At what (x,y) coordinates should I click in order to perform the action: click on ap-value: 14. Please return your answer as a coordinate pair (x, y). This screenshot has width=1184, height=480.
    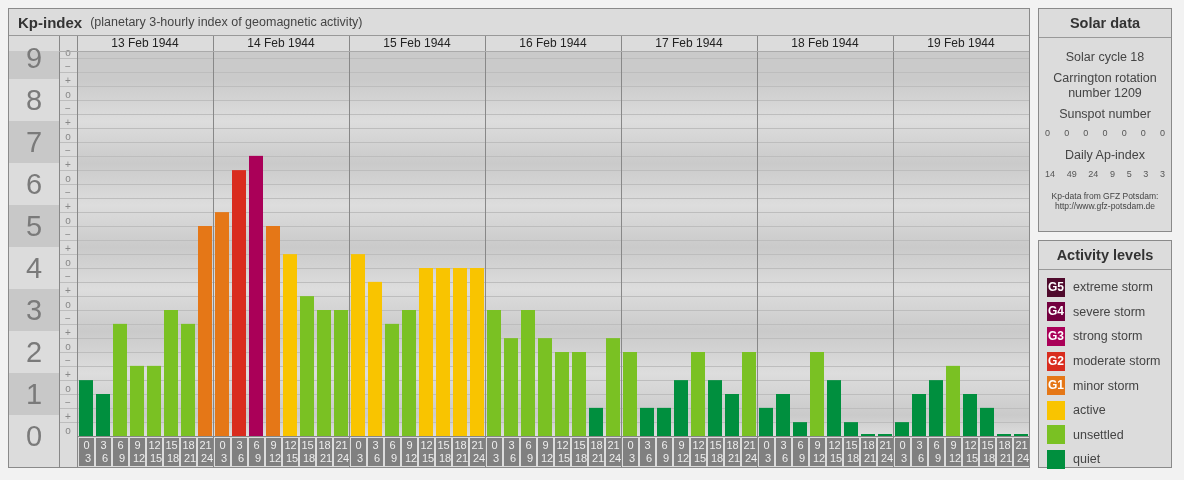
    Looking at the image, I should click on (1050, 174).